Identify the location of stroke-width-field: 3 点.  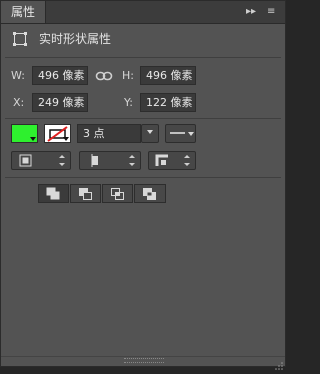
(109, 133).